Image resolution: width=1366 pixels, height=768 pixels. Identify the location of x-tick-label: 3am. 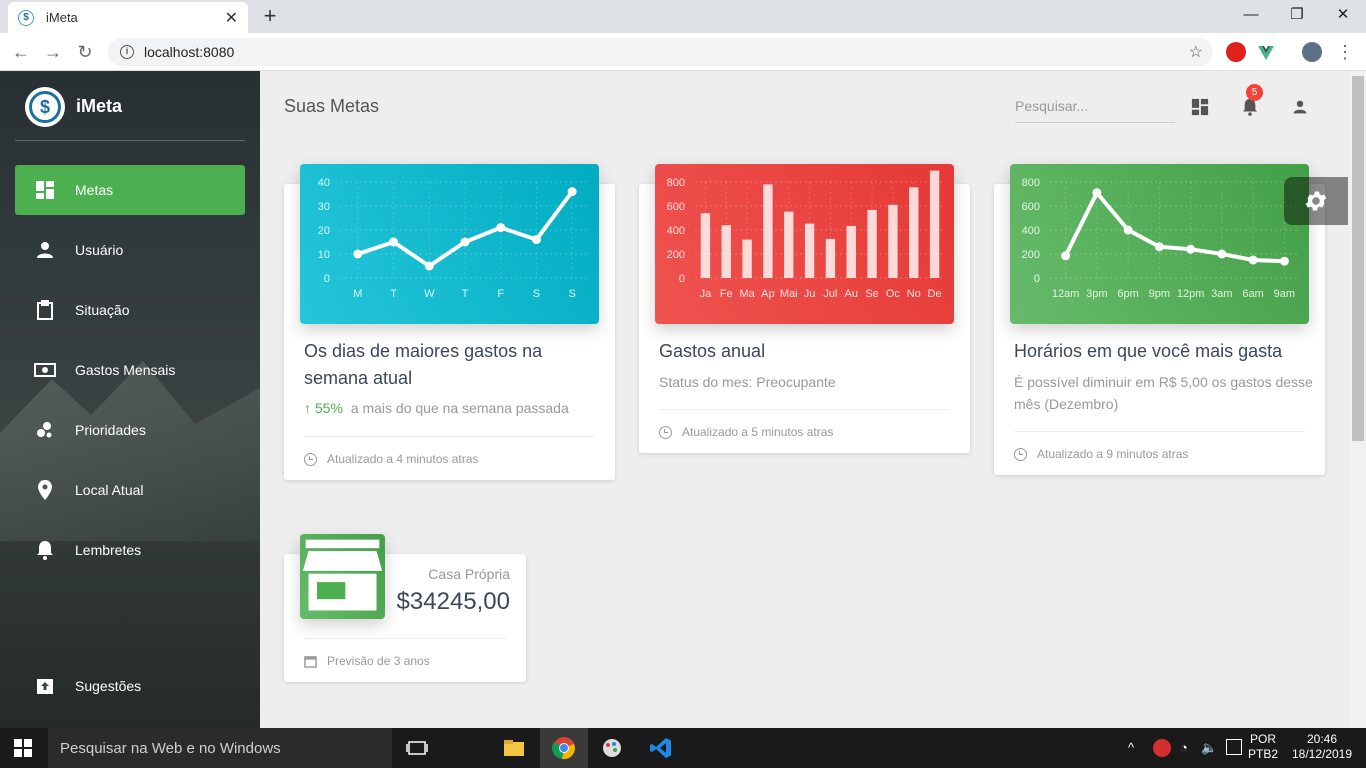
(1221, 294).